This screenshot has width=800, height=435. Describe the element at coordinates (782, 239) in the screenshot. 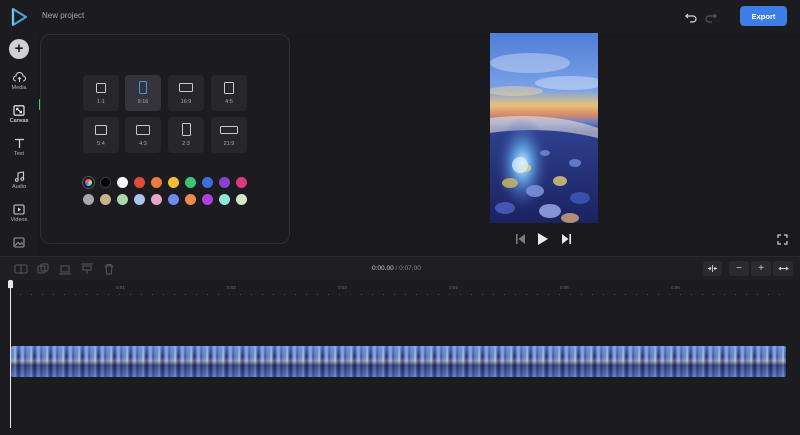

I see `fullscreen-icon` at that location.